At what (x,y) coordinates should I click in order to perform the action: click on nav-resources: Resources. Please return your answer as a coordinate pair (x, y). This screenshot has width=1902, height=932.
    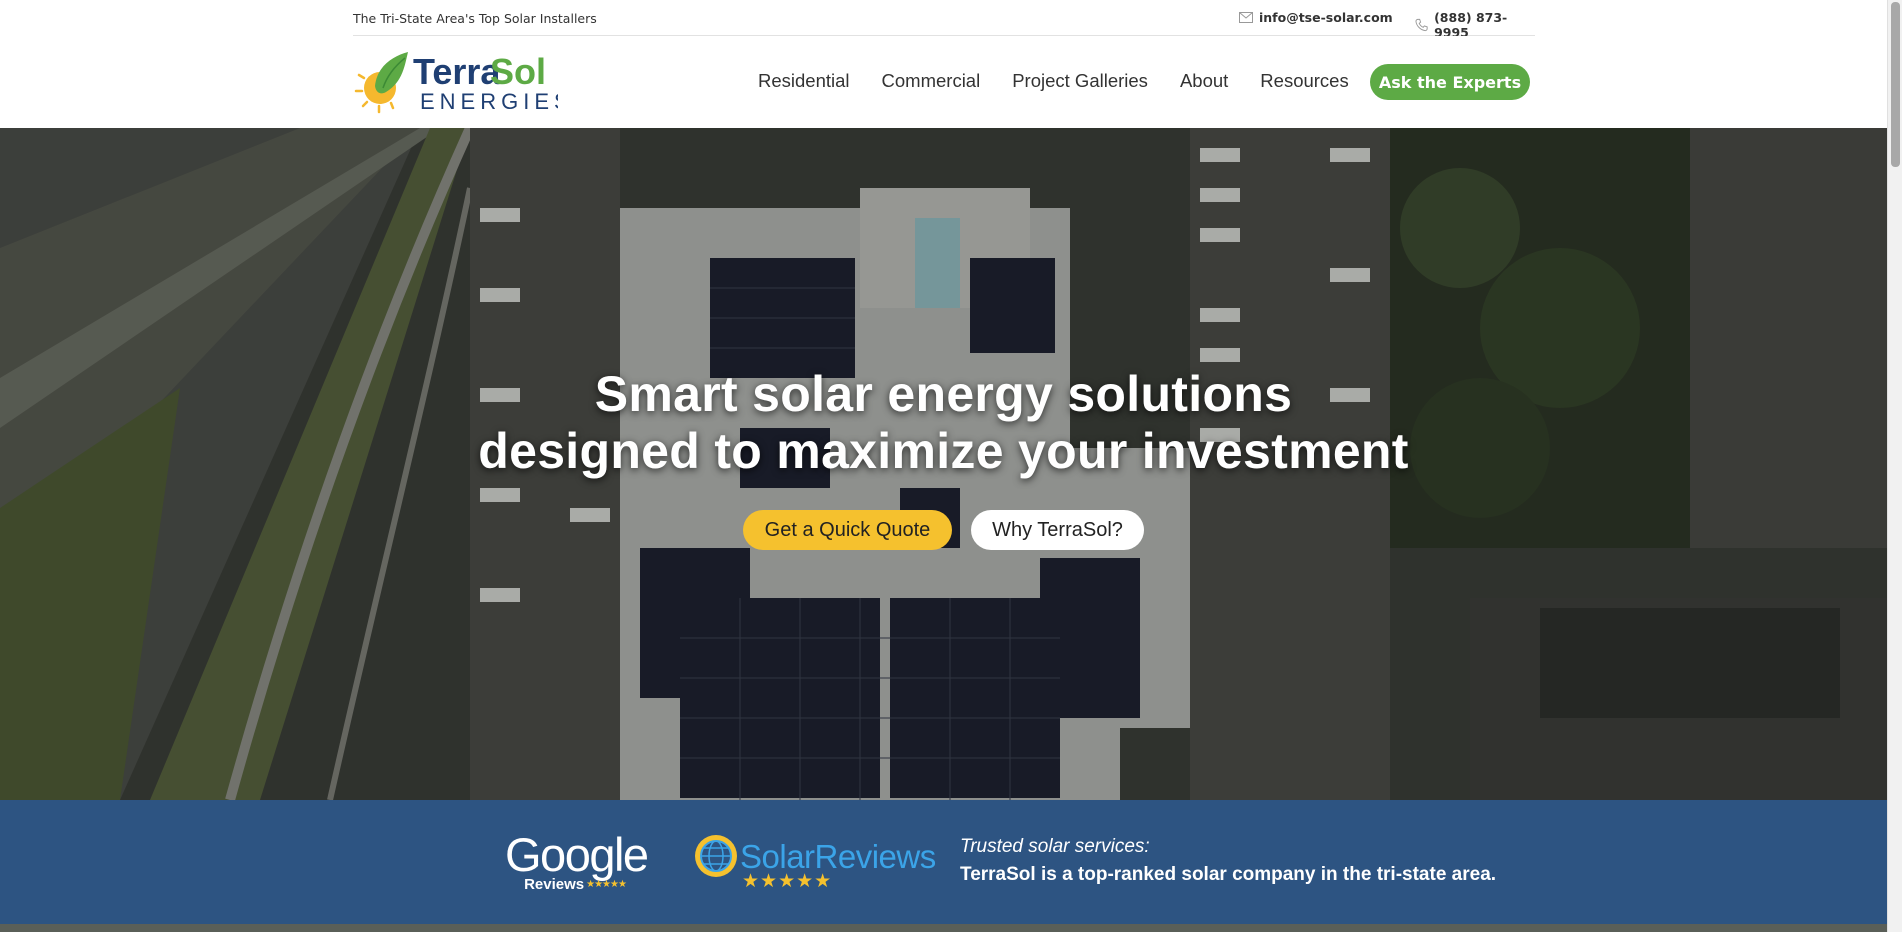
    Looking at the image, I should click on (1304, 81).